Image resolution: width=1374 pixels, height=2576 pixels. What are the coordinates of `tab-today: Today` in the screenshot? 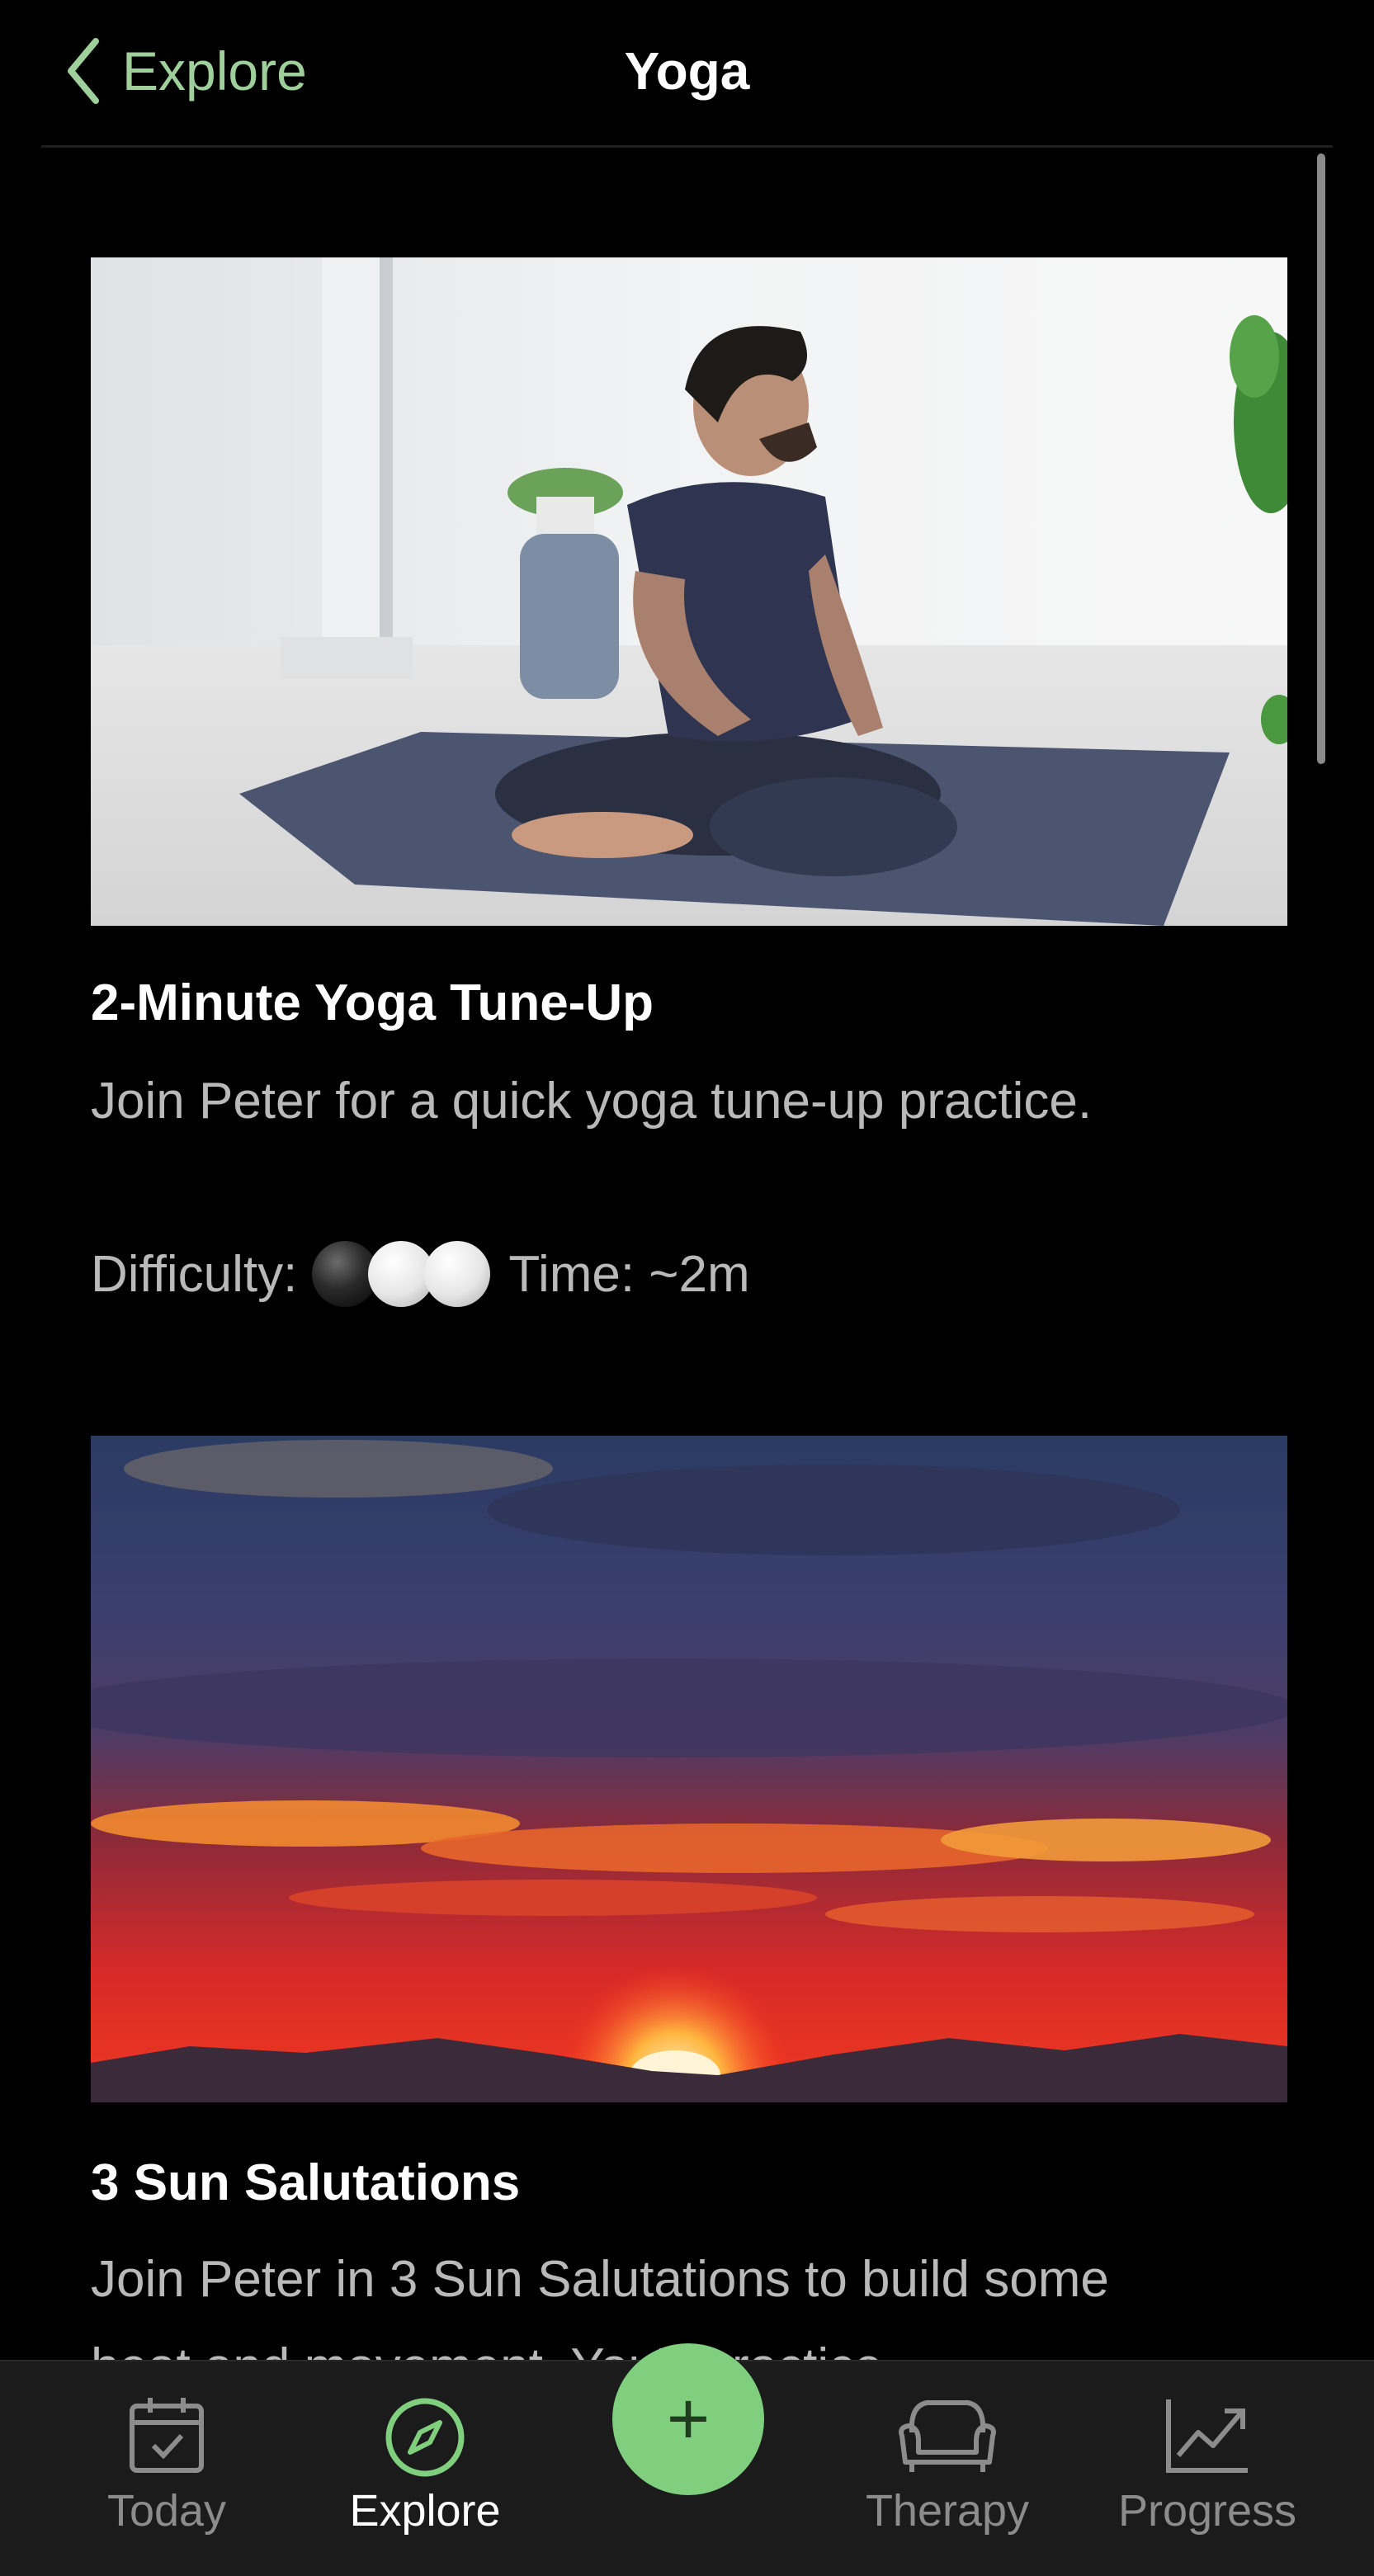 It's located at (166, 2468).